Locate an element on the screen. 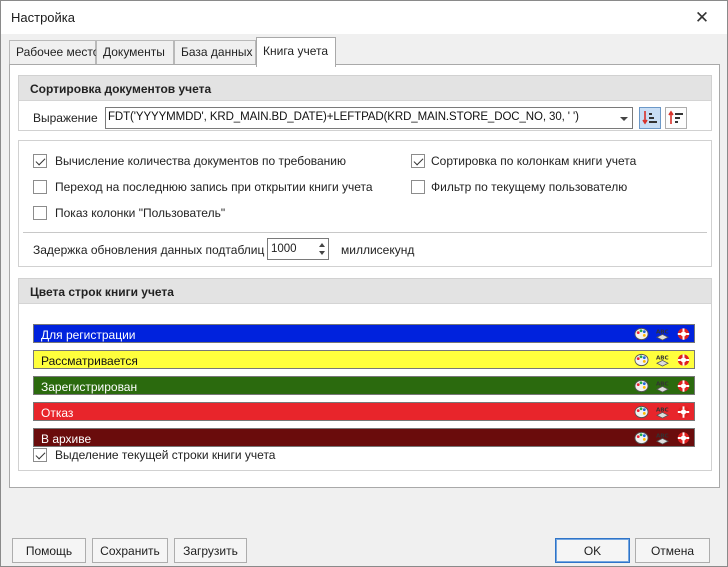 The width and height of the screenshot is (728, 567). color-row-label: Для регистрации is located at coordinates (88, 335).